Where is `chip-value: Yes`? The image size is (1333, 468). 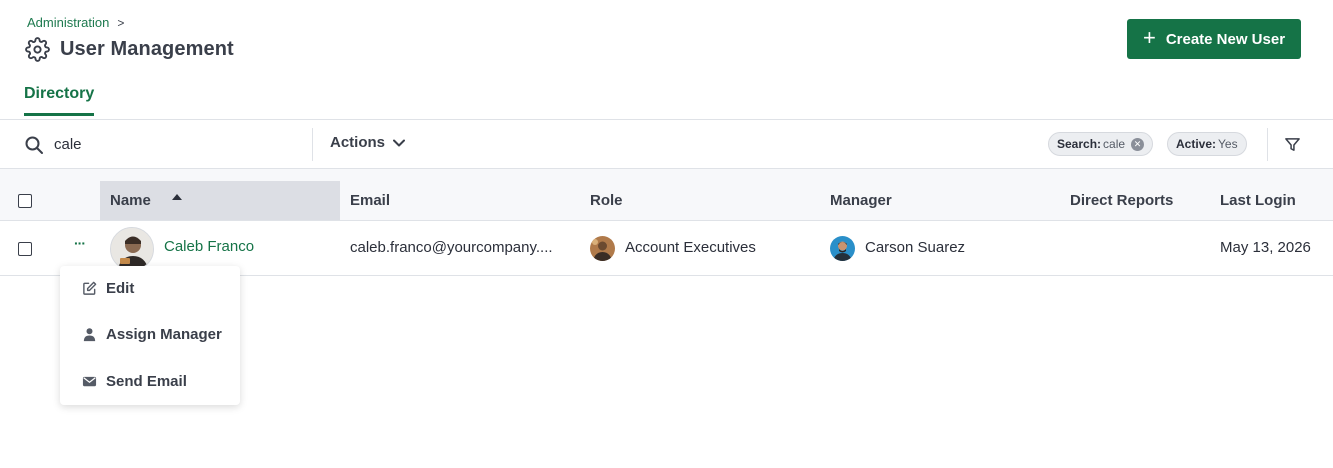
chip-value: Yes is located at coordinates (1228, 144).